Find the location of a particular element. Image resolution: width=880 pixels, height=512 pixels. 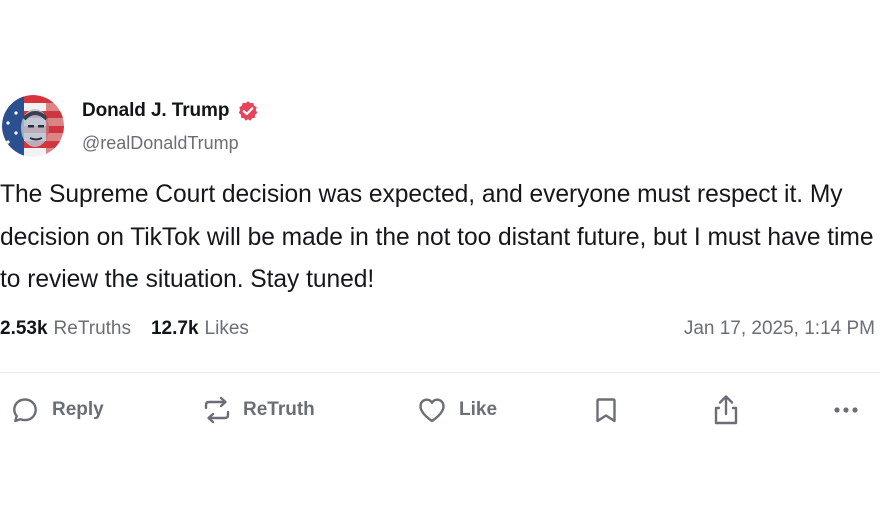

share-icon is located at coordinates (726, 410).